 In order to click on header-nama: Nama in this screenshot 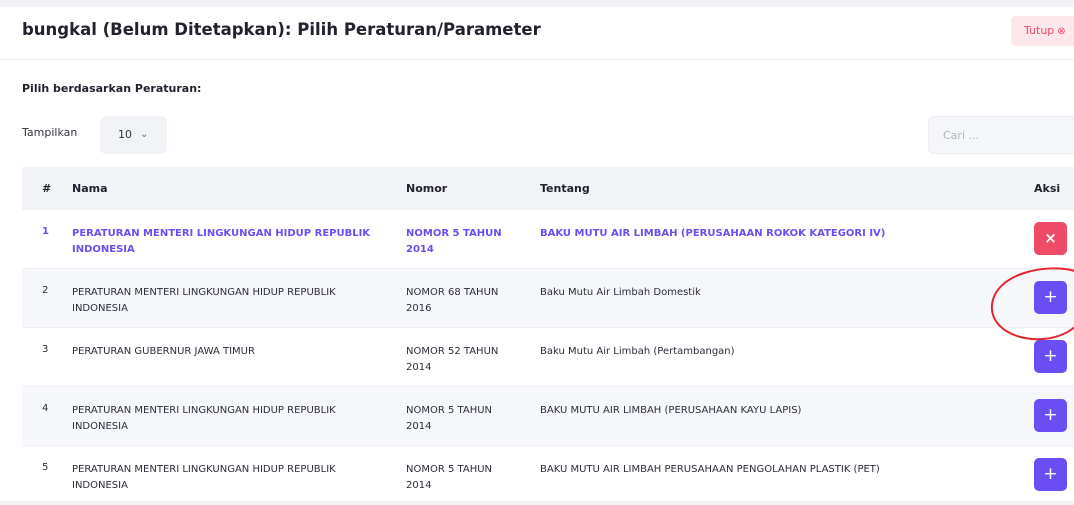, I will do `click(90, 188)`.